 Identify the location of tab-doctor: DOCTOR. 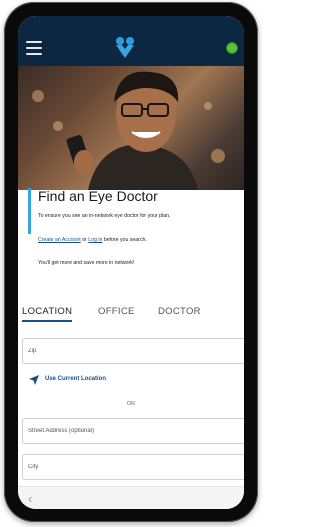
(179, 311).